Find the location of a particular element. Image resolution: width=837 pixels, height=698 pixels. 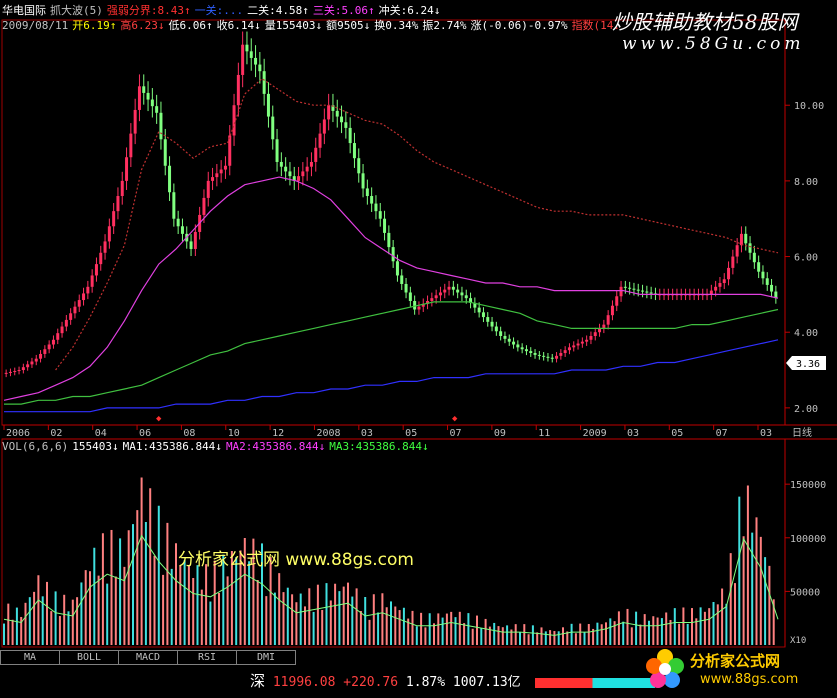

x-tick-label: 2009 is located at coordinates (595, 433).